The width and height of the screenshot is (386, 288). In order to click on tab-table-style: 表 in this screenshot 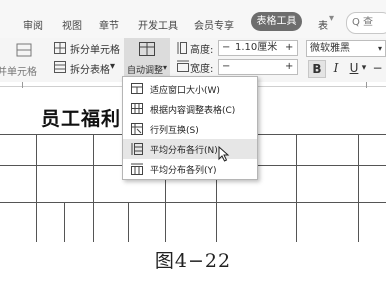, I will do `click(323, 24)`.